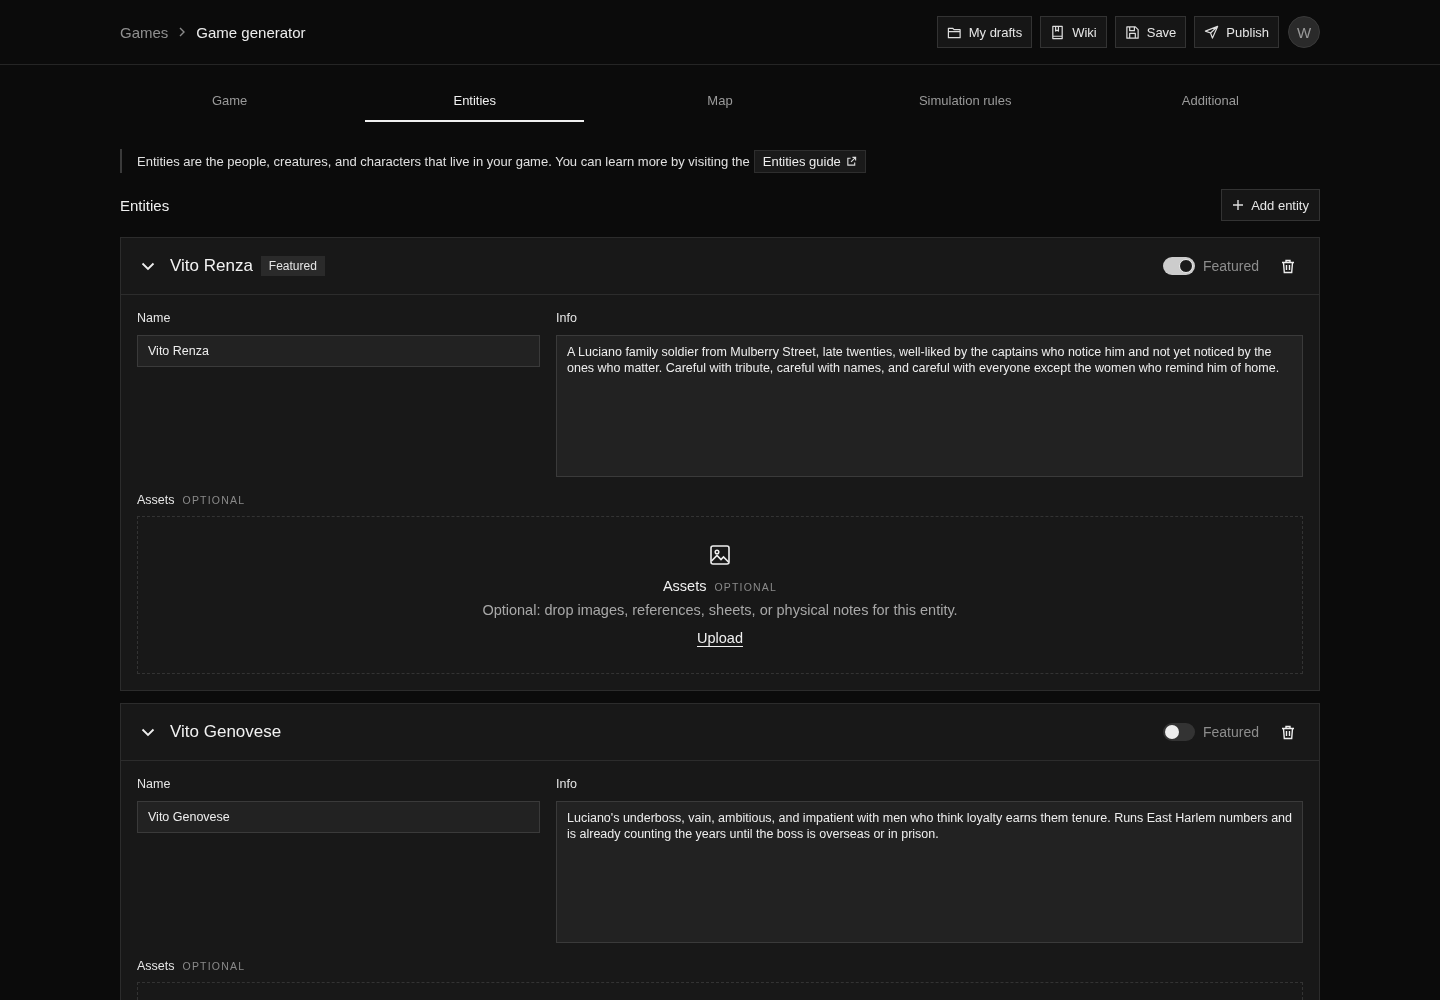  What do you see at coordinates (251, 32) in the screenshot?
I see `breadcrumb-link: Game generator` at bounding box center [251, 32].